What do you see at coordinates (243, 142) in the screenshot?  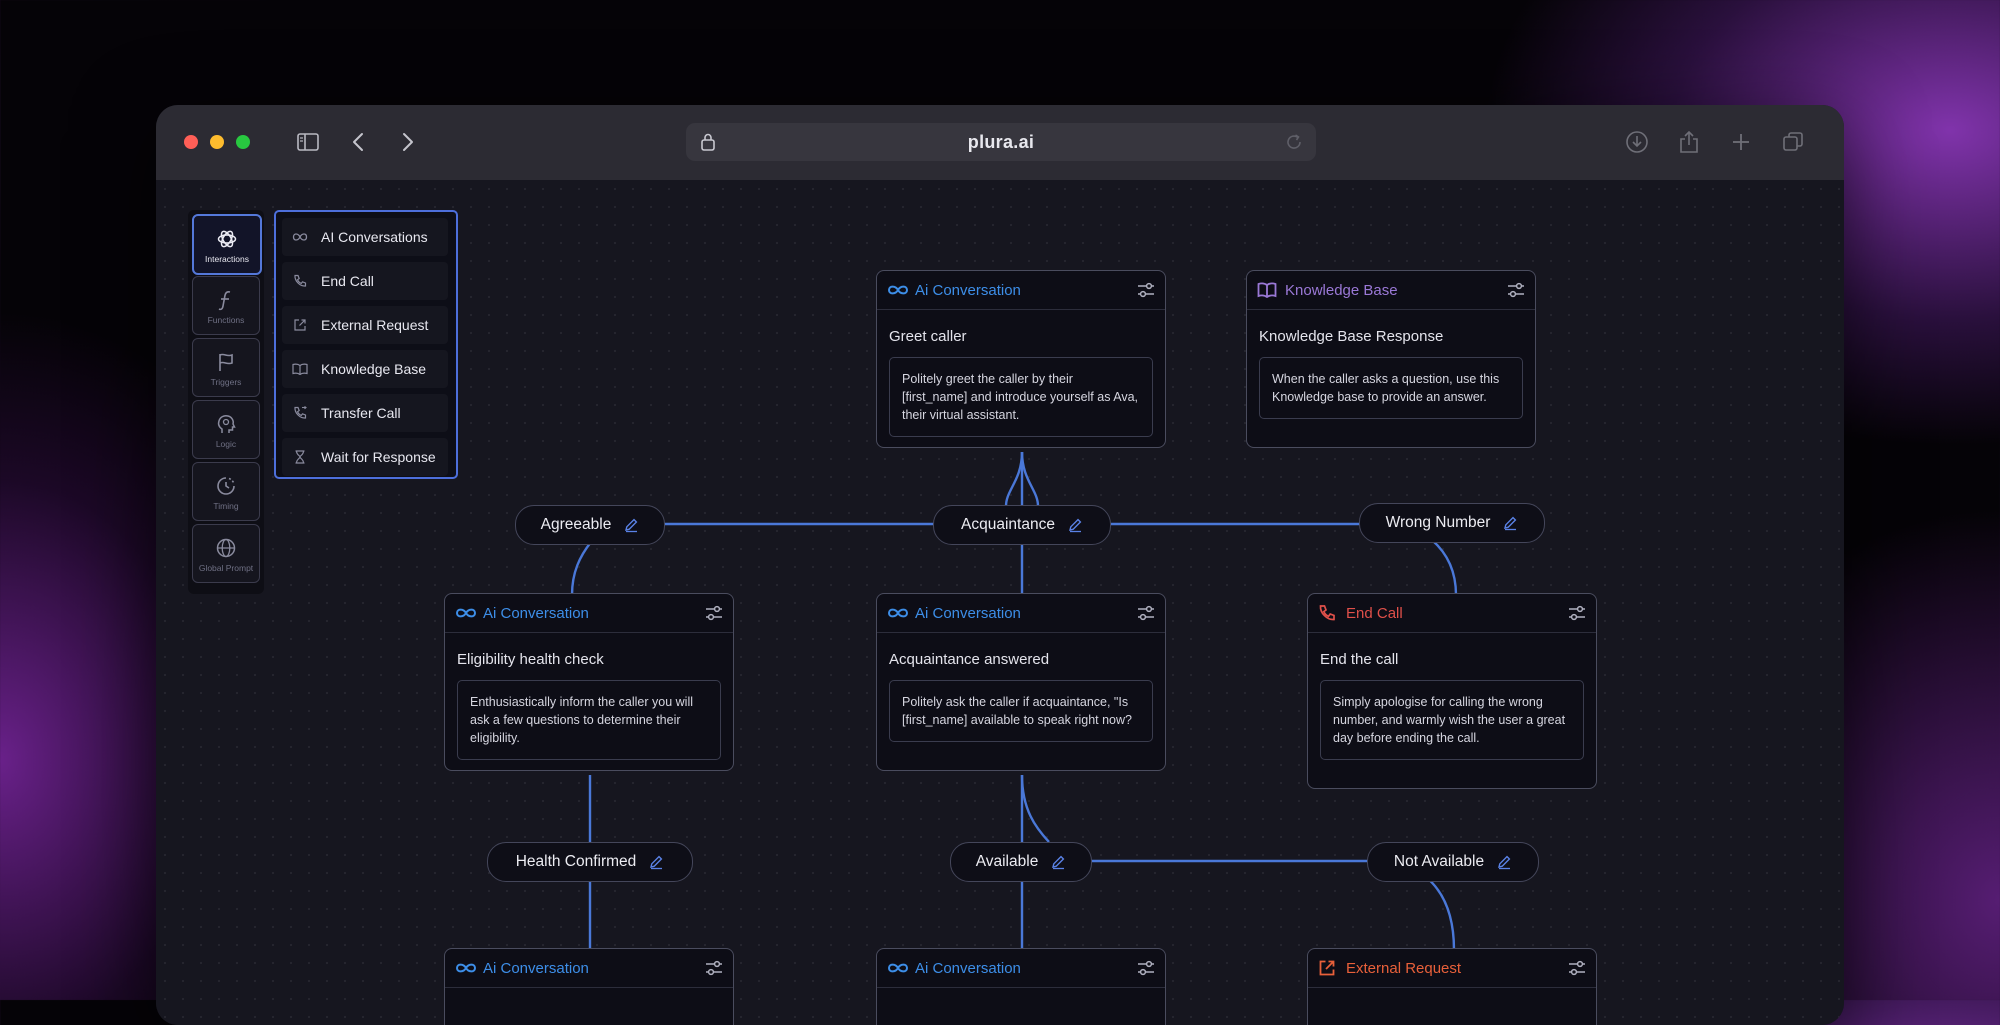 I see `zoom-window-button` at bounding box center [243, 142].